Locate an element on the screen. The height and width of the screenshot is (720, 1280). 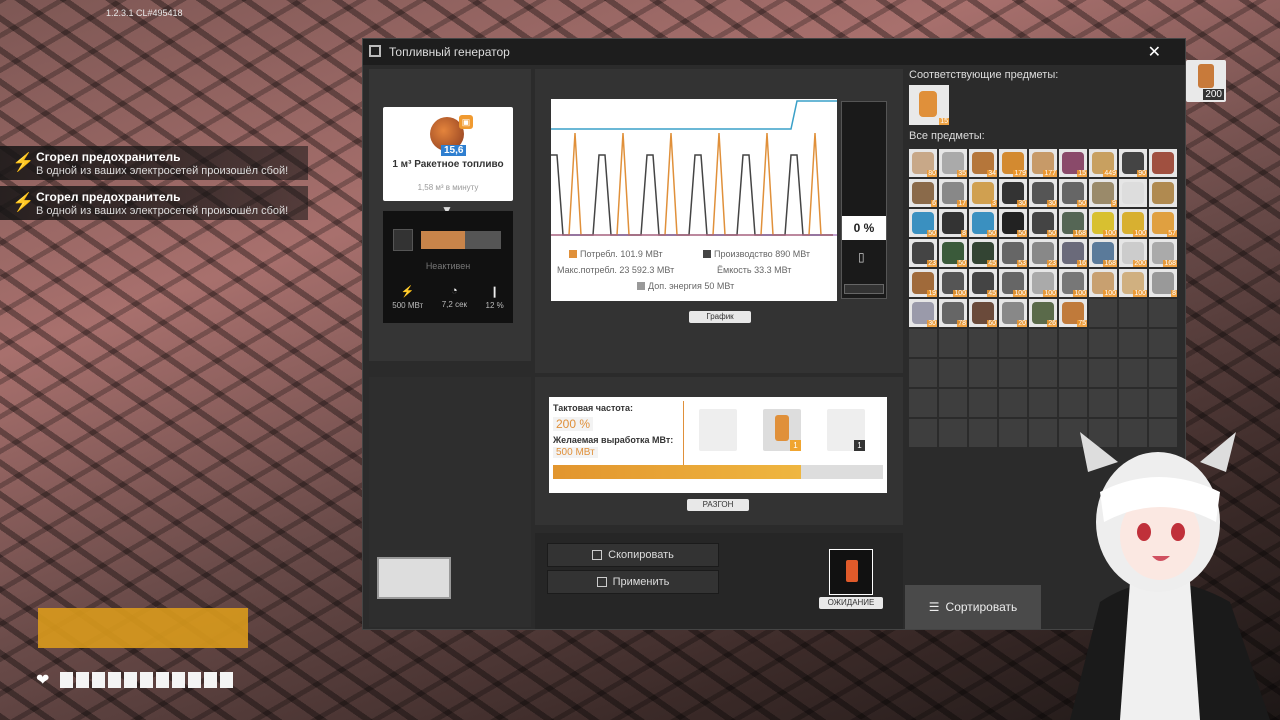
inventory-slot: 179 is located at coordinates (1013, 163).